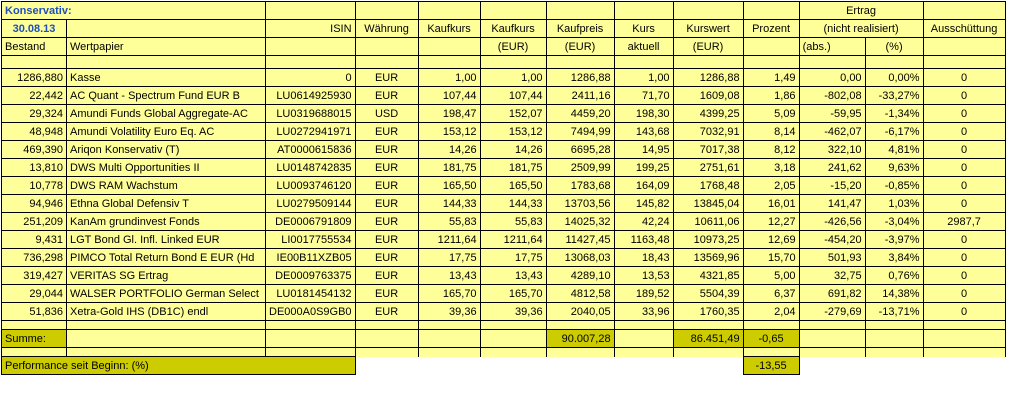  I want to click on kaufpreis-cell: 1783,68, so click(580, 185).